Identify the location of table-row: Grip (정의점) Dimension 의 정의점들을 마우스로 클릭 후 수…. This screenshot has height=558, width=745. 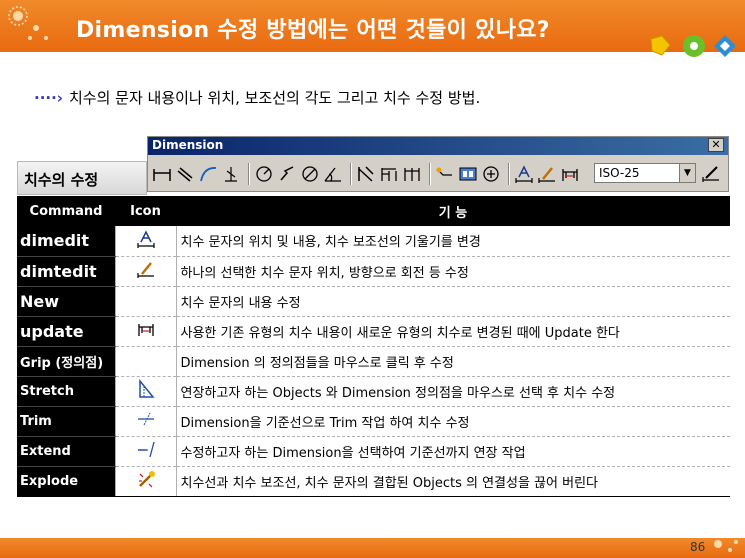
(373, 361).